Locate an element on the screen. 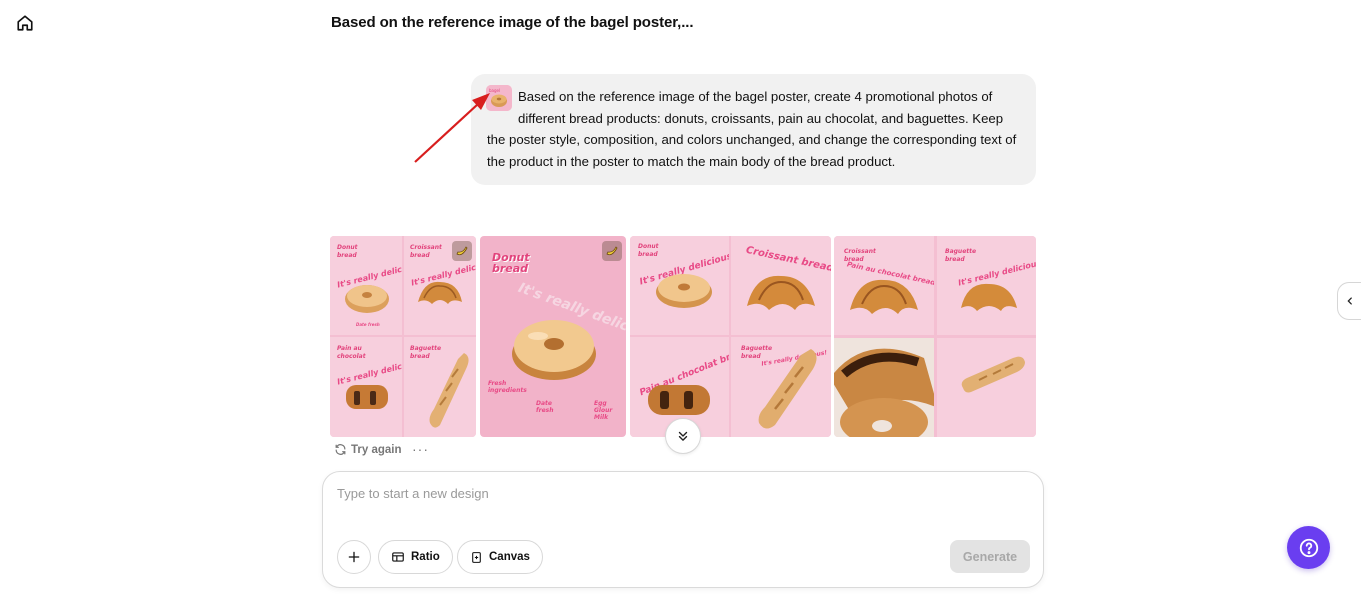  grid-cell-croissant-2: Baguette bread It's really delicious! is located at coordinates (986, 285).